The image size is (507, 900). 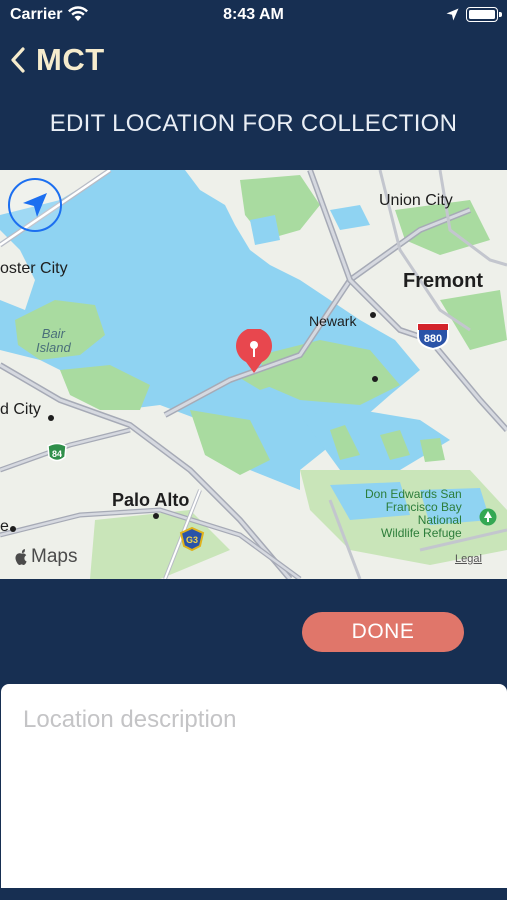 I want to click on battery-level, so click(x=482, y=14).